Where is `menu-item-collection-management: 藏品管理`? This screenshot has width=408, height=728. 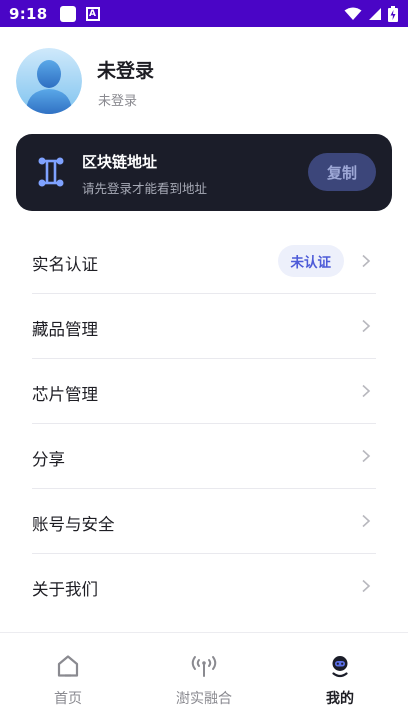 menu-item-collection-management: 藏品管理 is located at coordinates (204, 326).